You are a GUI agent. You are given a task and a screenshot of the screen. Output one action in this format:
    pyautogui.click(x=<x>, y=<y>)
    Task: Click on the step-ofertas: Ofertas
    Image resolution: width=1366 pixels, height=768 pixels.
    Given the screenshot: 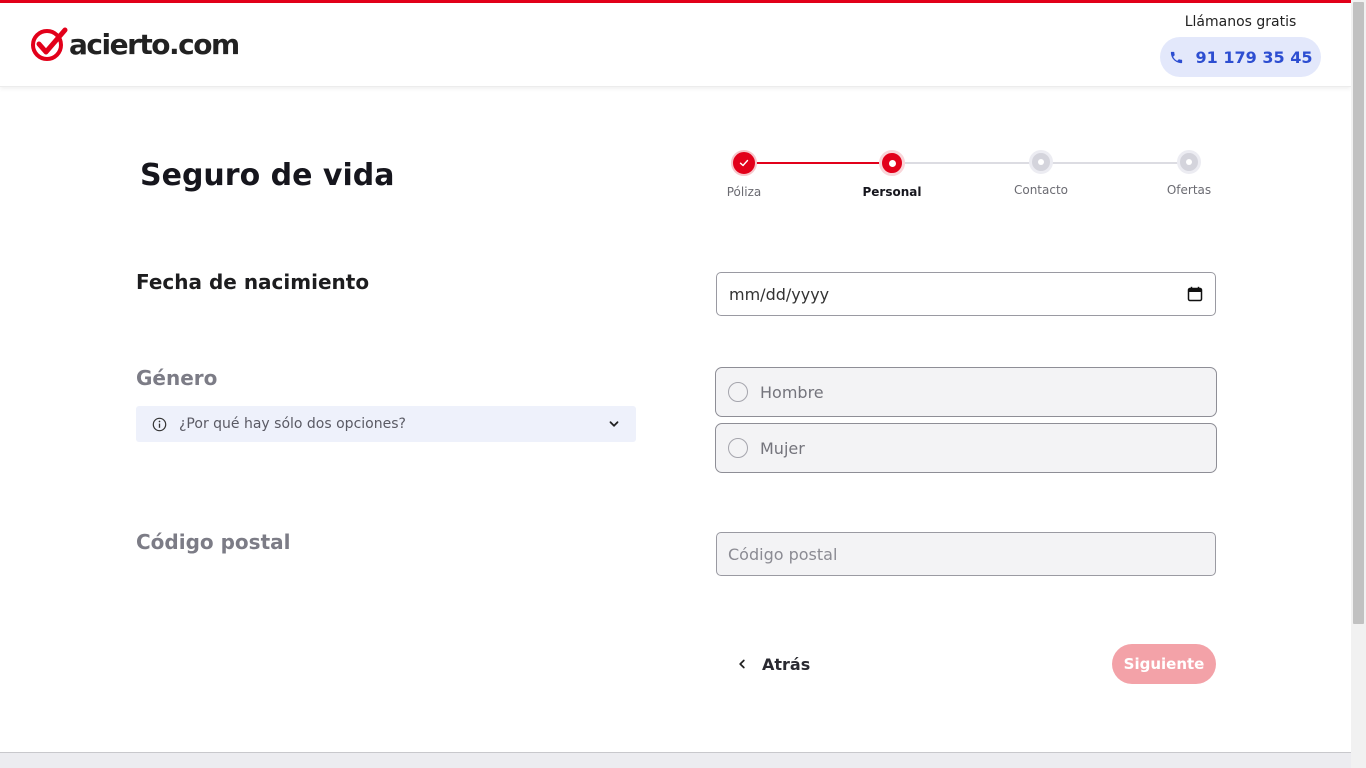 What is the action you would take?
    pyautogui.click(x=1189, y=173)
    